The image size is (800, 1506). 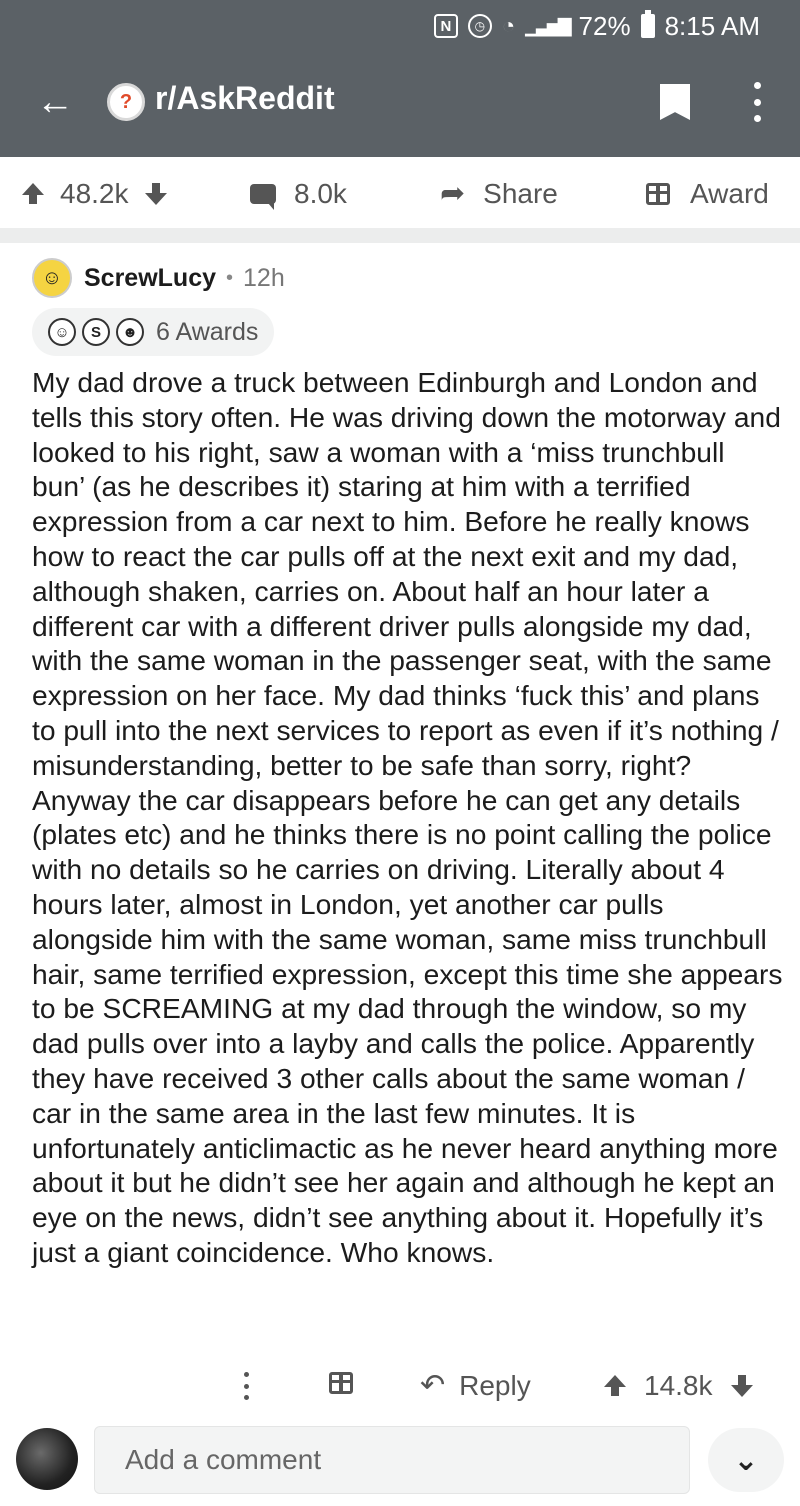 What do you see at coordinates (130, 332) in the screenshot?
I see `award-badge-icon: ☻` at bounding box center [130, 332].